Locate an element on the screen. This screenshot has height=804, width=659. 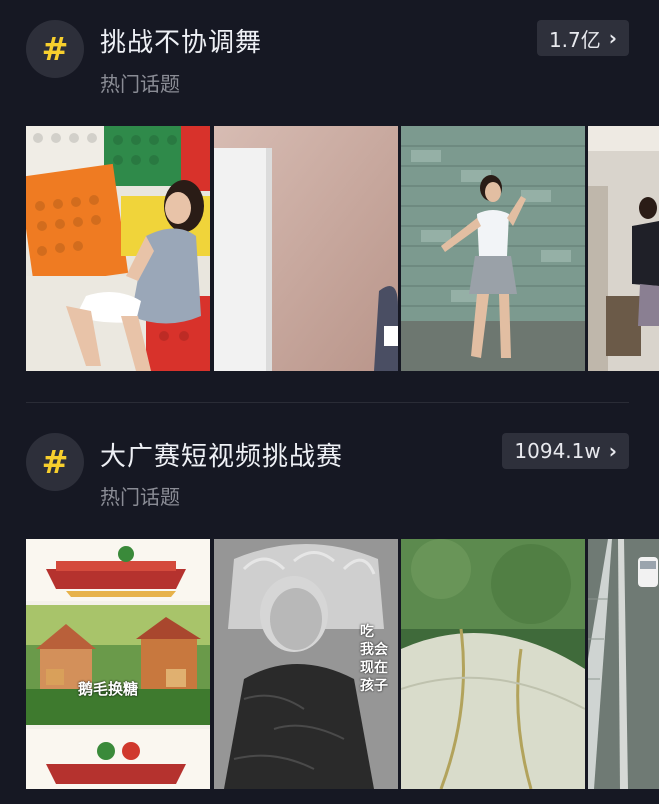
video-thumbnail: 鹅毛换糖 is located at coordinates (118, 664).